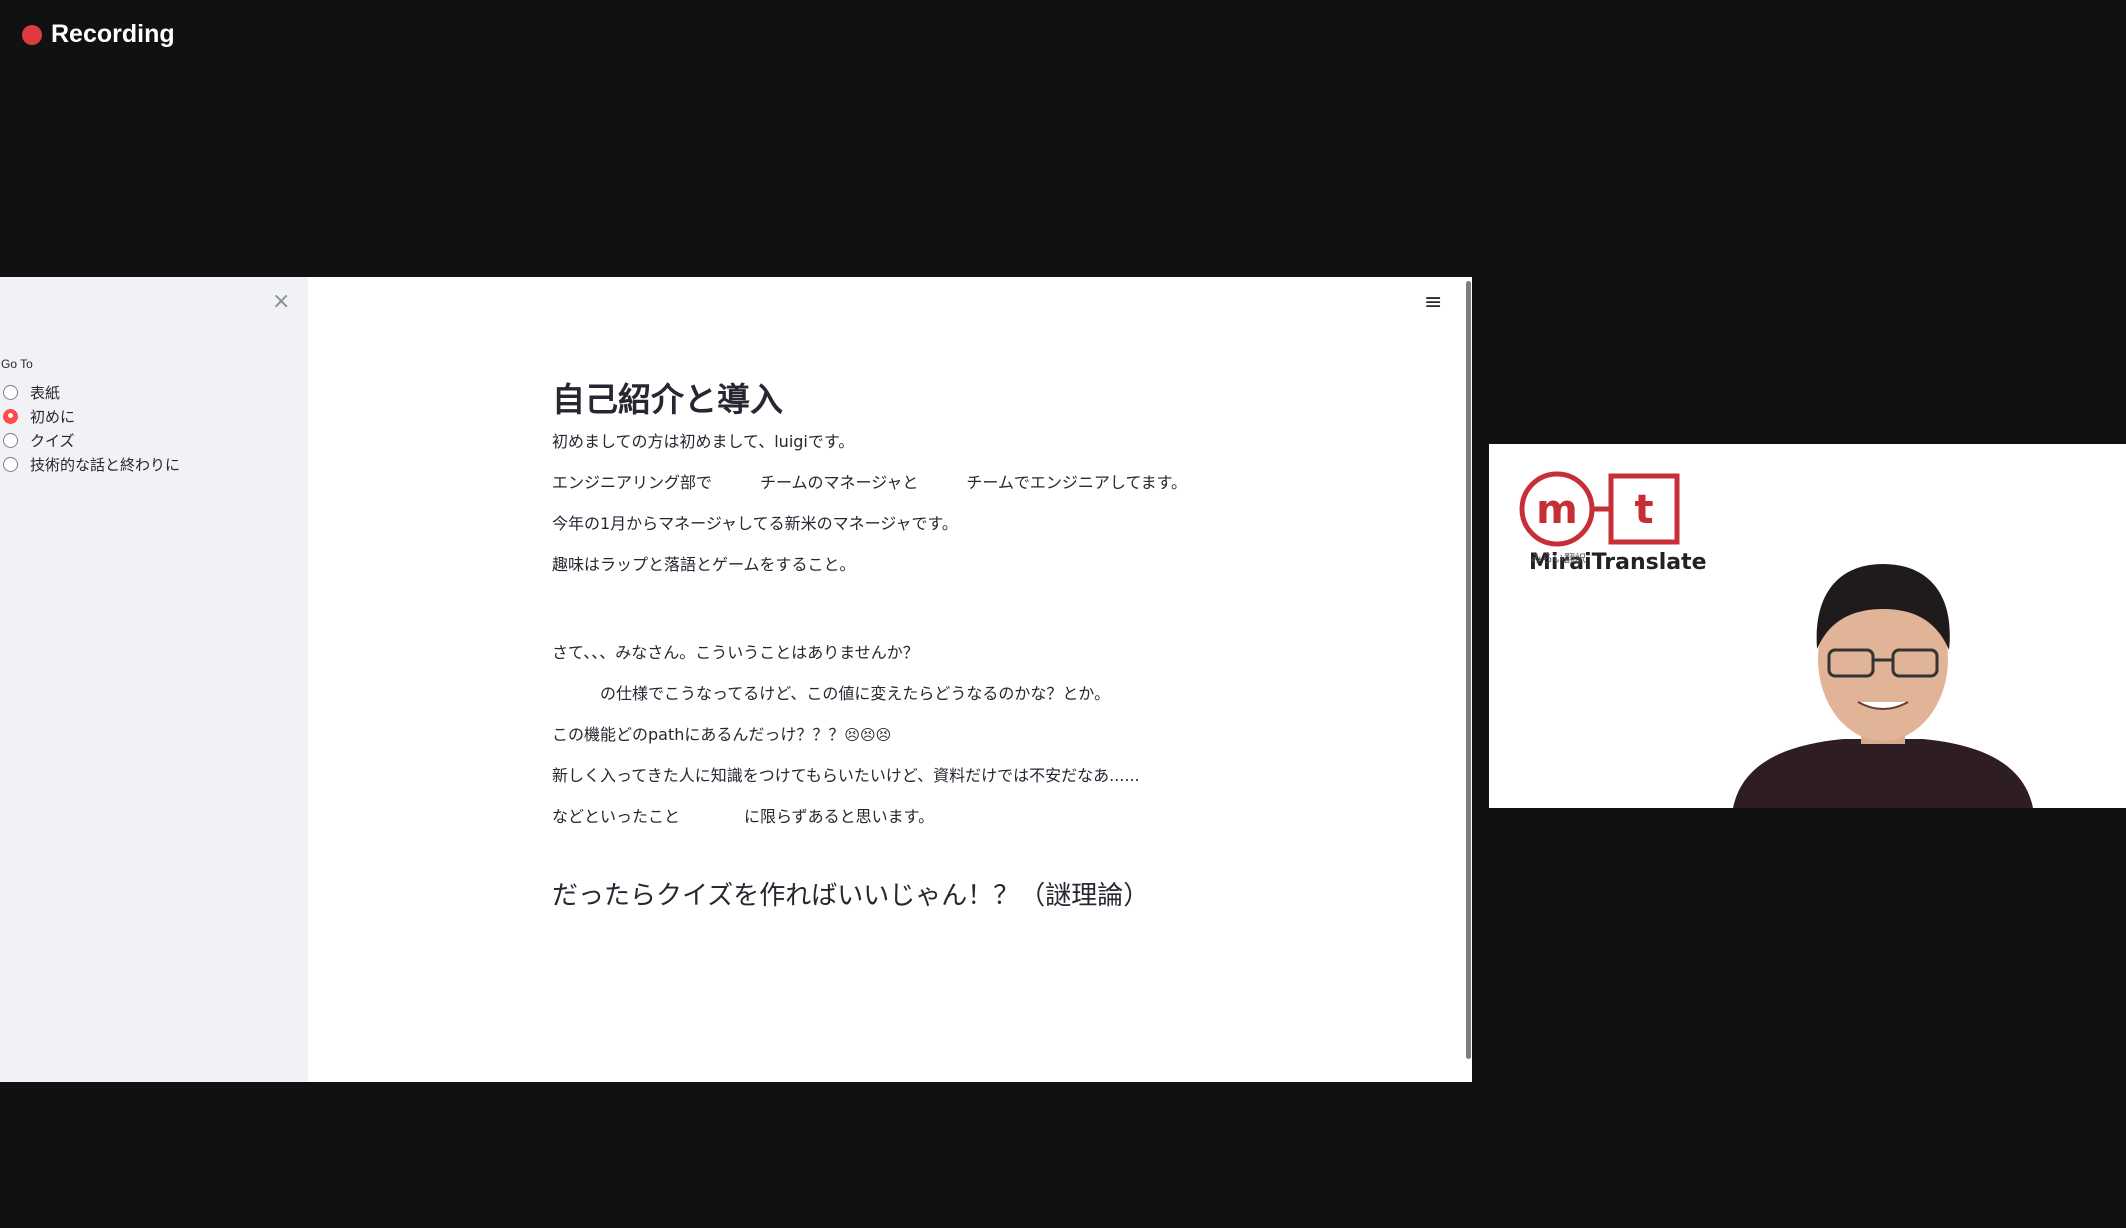 The image size is (2126, 1228). I want to click on paragraph: 今年の1月からマネージャしてる新米のマネージャです。, so click(755, 523).